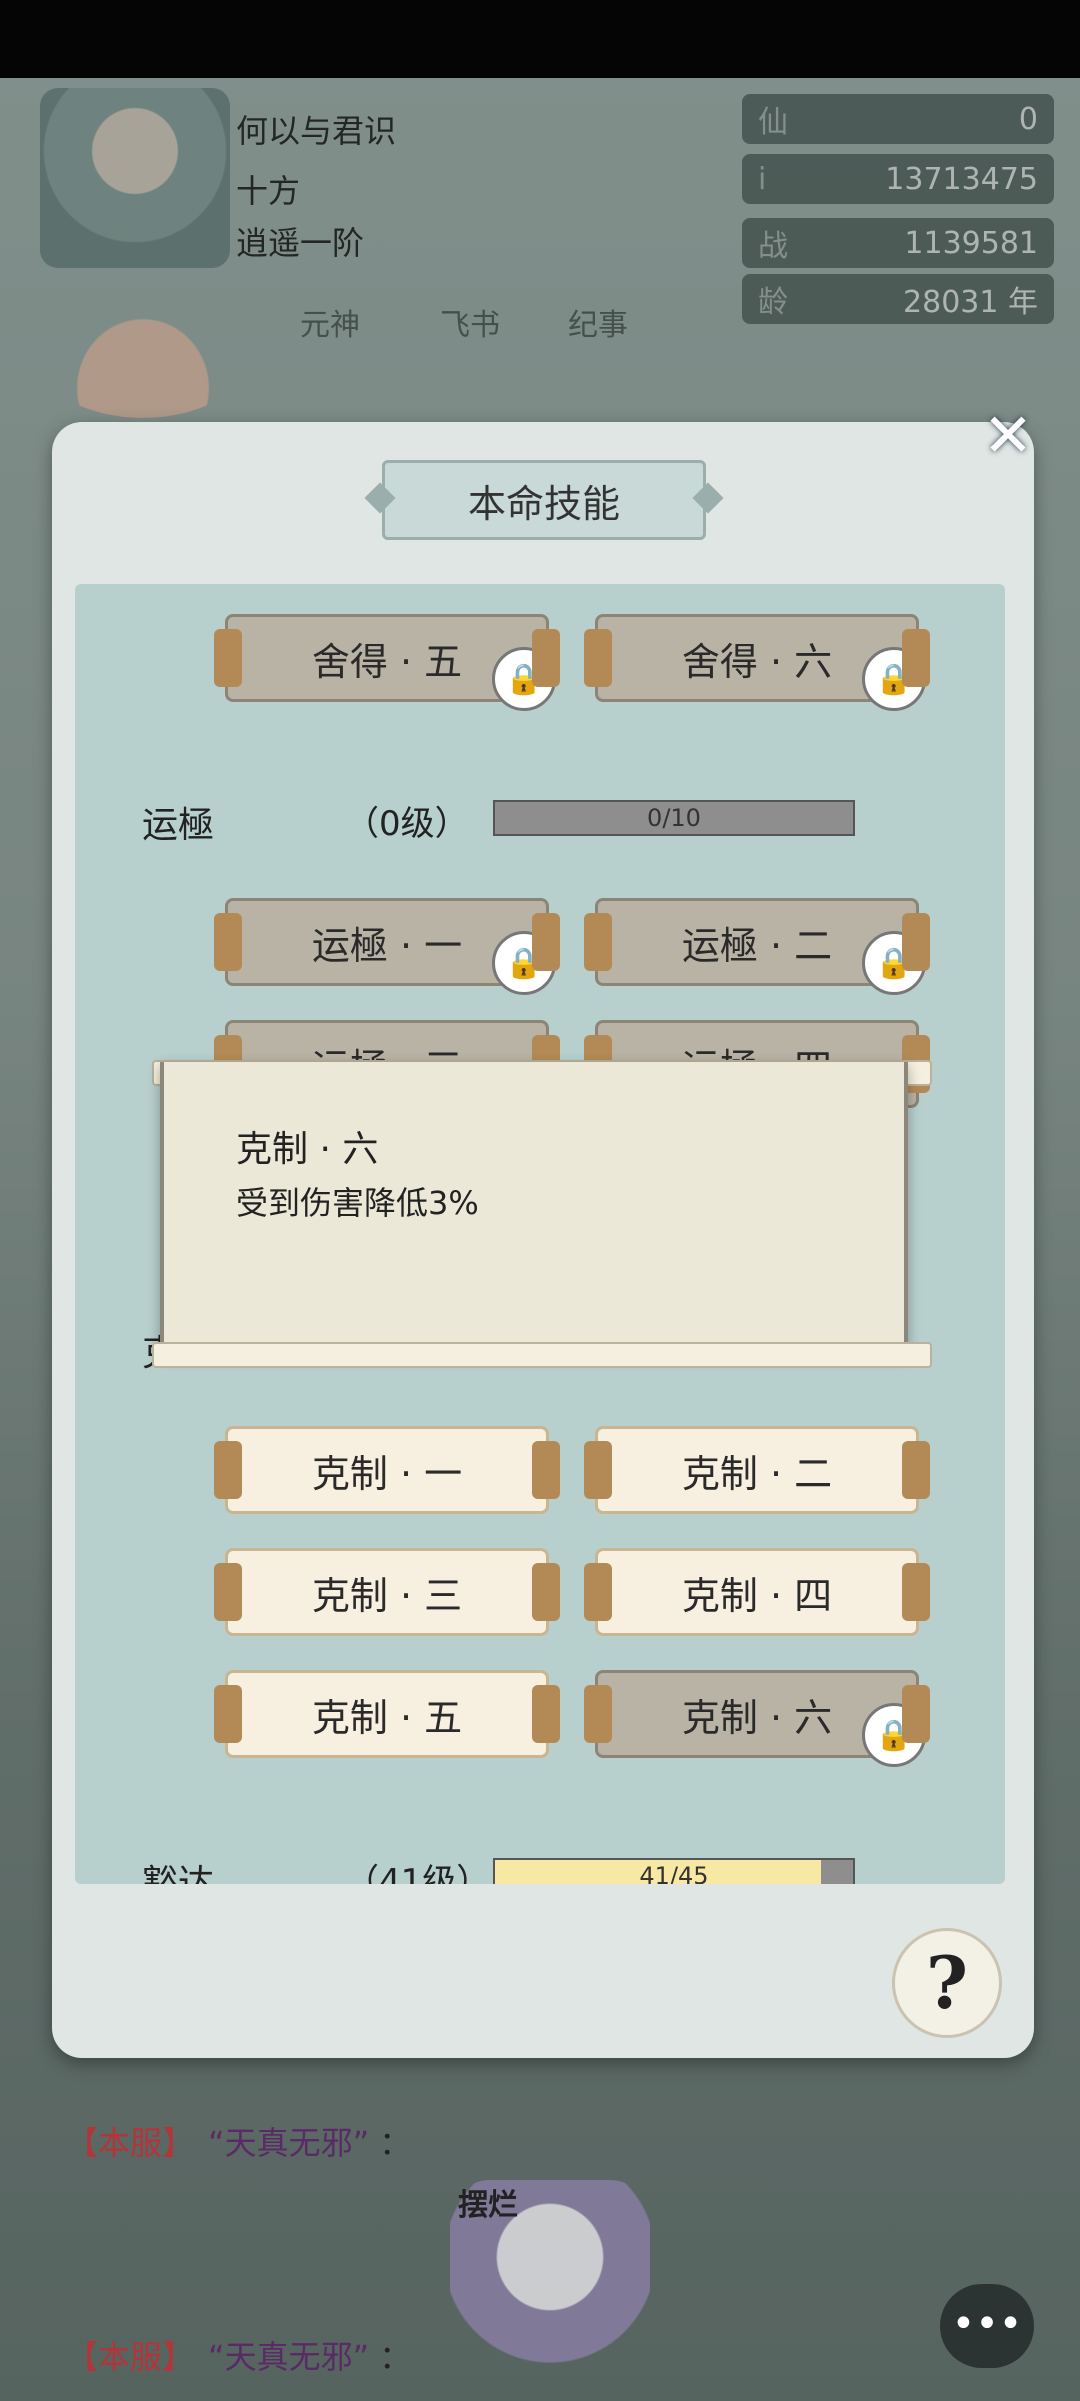 Image resolution: width=1080 pixels, height=2401 pixels. I want to click on skill-name: 运極 · 一, so click(387, 945).